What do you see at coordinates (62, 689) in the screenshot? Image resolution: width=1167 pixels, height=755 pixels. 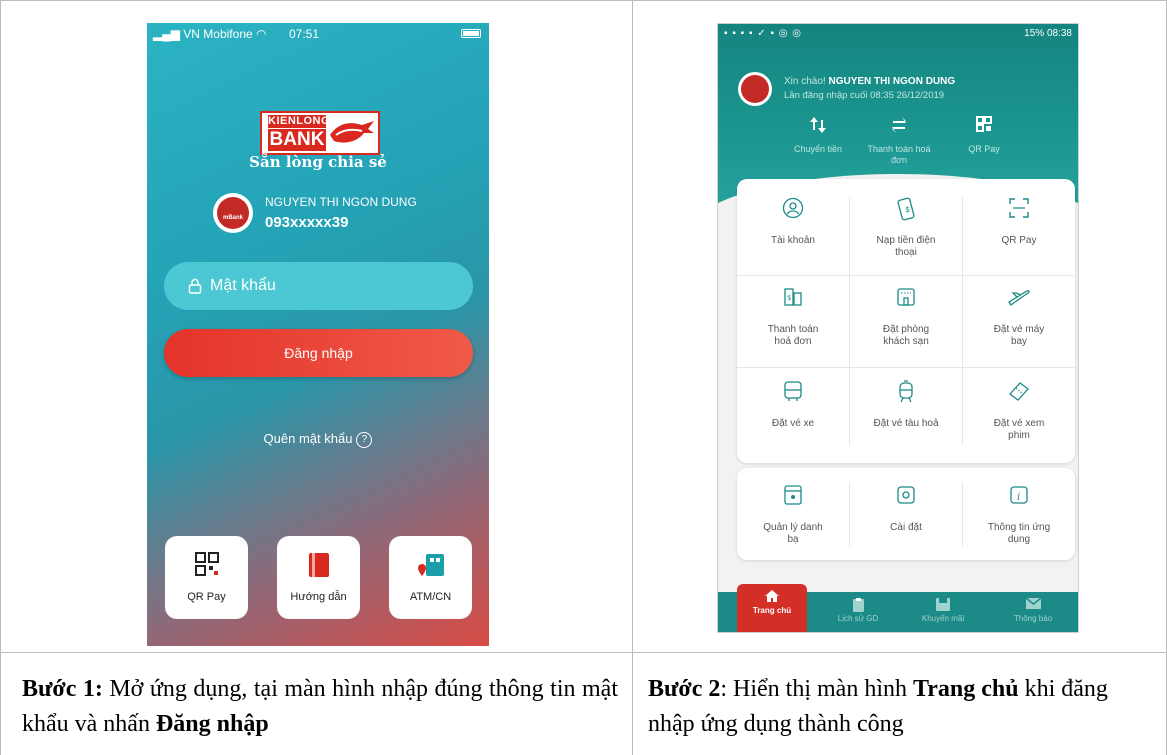 I see `step1-label: Bước 1:` at bounding box center [62, 689].